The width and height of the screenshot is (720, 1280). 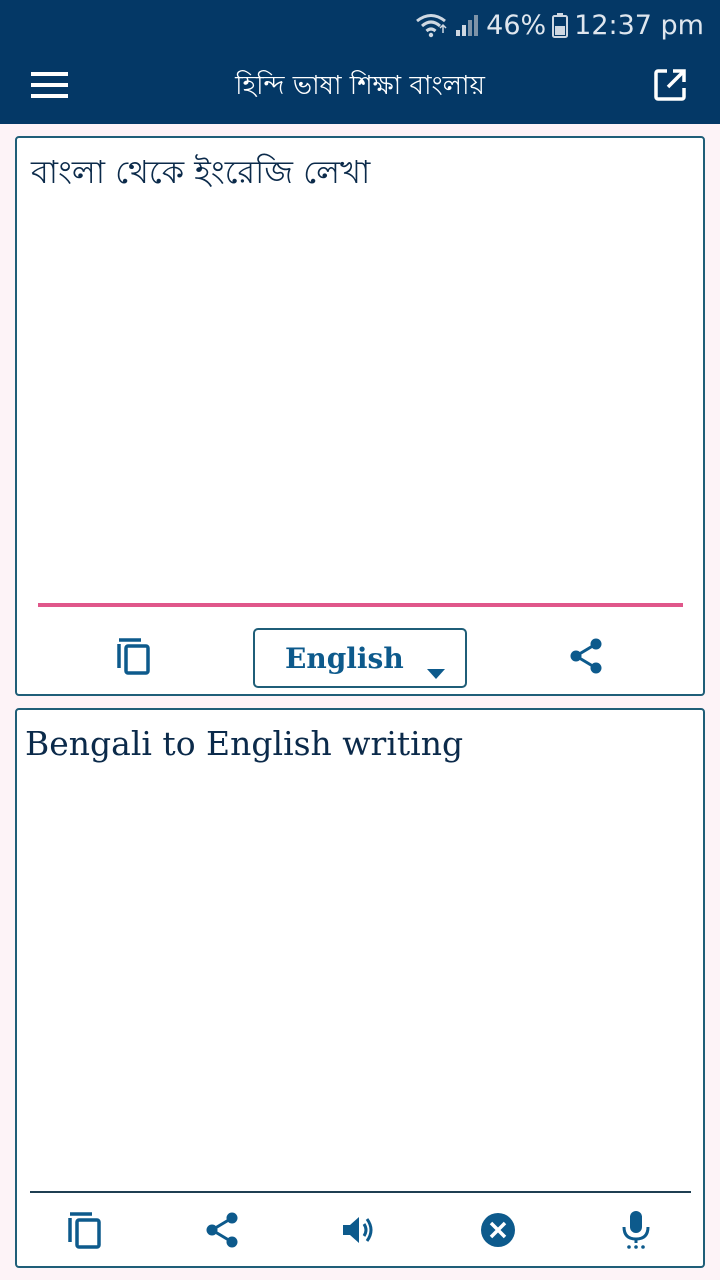 I want to click on output-toolbar, so click(x=360, y=1233).